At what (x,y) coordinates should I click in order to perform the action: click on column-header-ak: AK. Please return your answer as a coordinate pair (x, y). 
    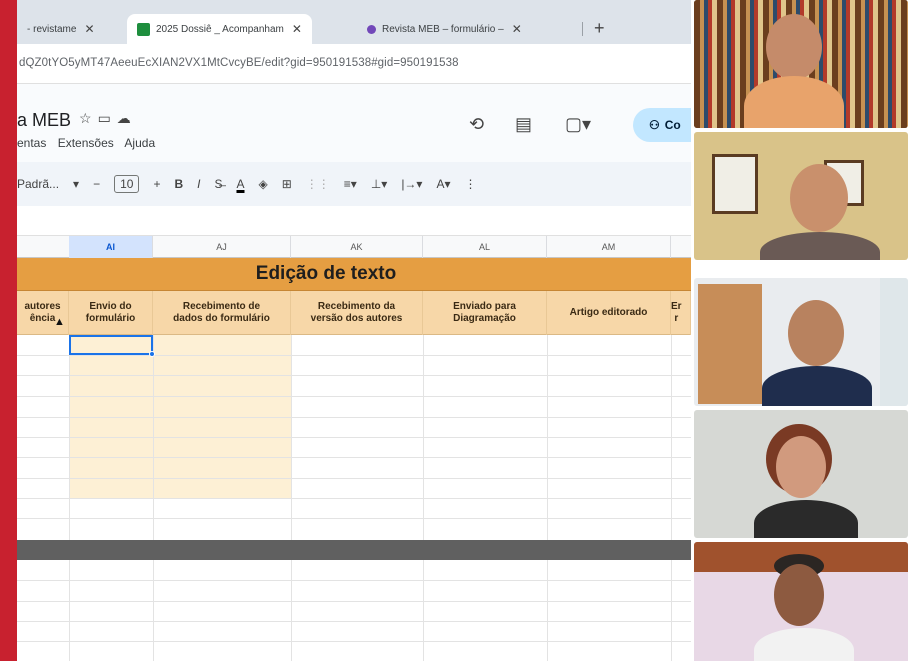
    Looking at the image, I should click on (357, 247).